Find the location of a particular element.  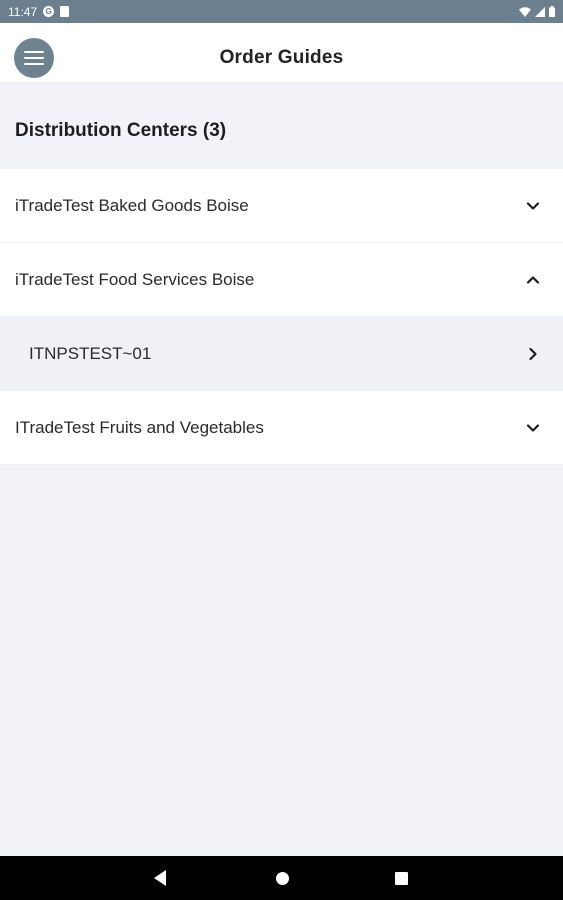

sd-card-icon is located at coordinates (65, 11).